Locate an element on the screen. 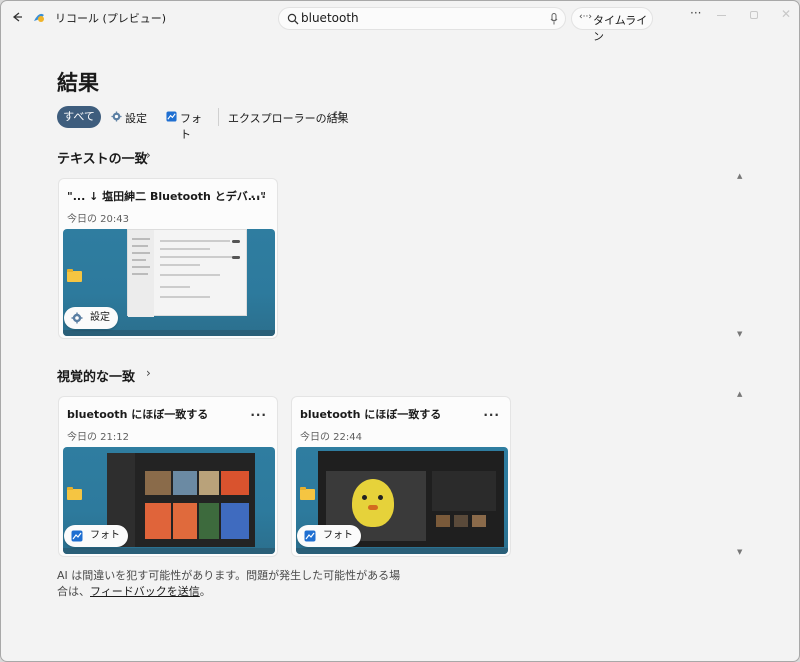  visual-match-heading: 視覚的な一致 is located at coordinates (96, 375).